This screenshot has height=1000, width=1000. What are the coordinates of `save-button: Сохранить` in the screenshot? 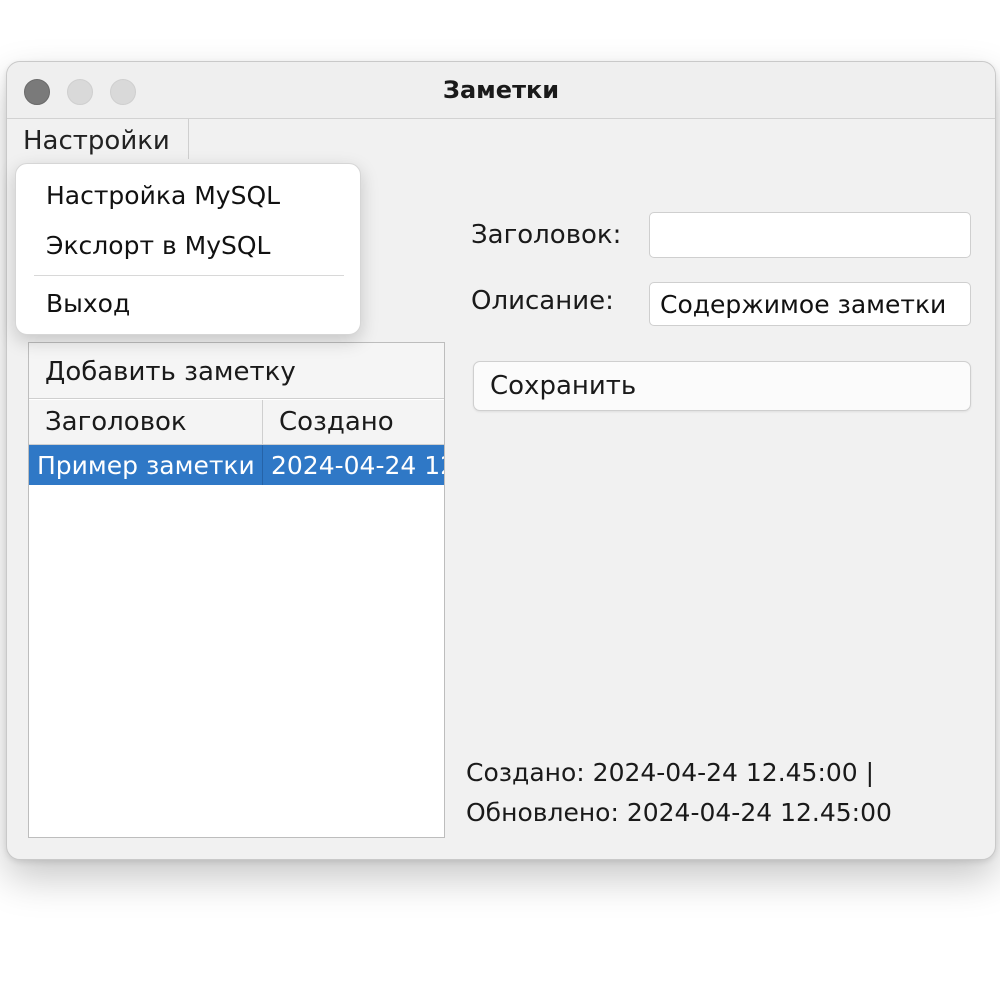 It's located at (722, 386).